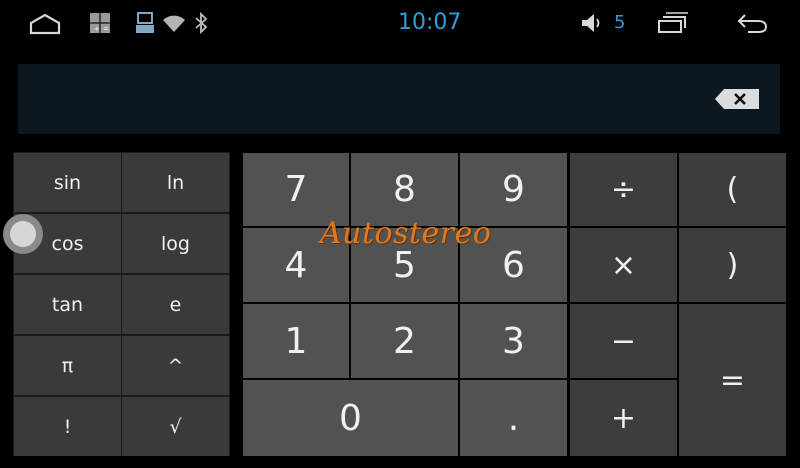 This screenshot has width=800, height=468. What do you see at coordinates (513, 418) in the screenshot?
I see `decimal-point-button: .` at bounding box center [513, 418].